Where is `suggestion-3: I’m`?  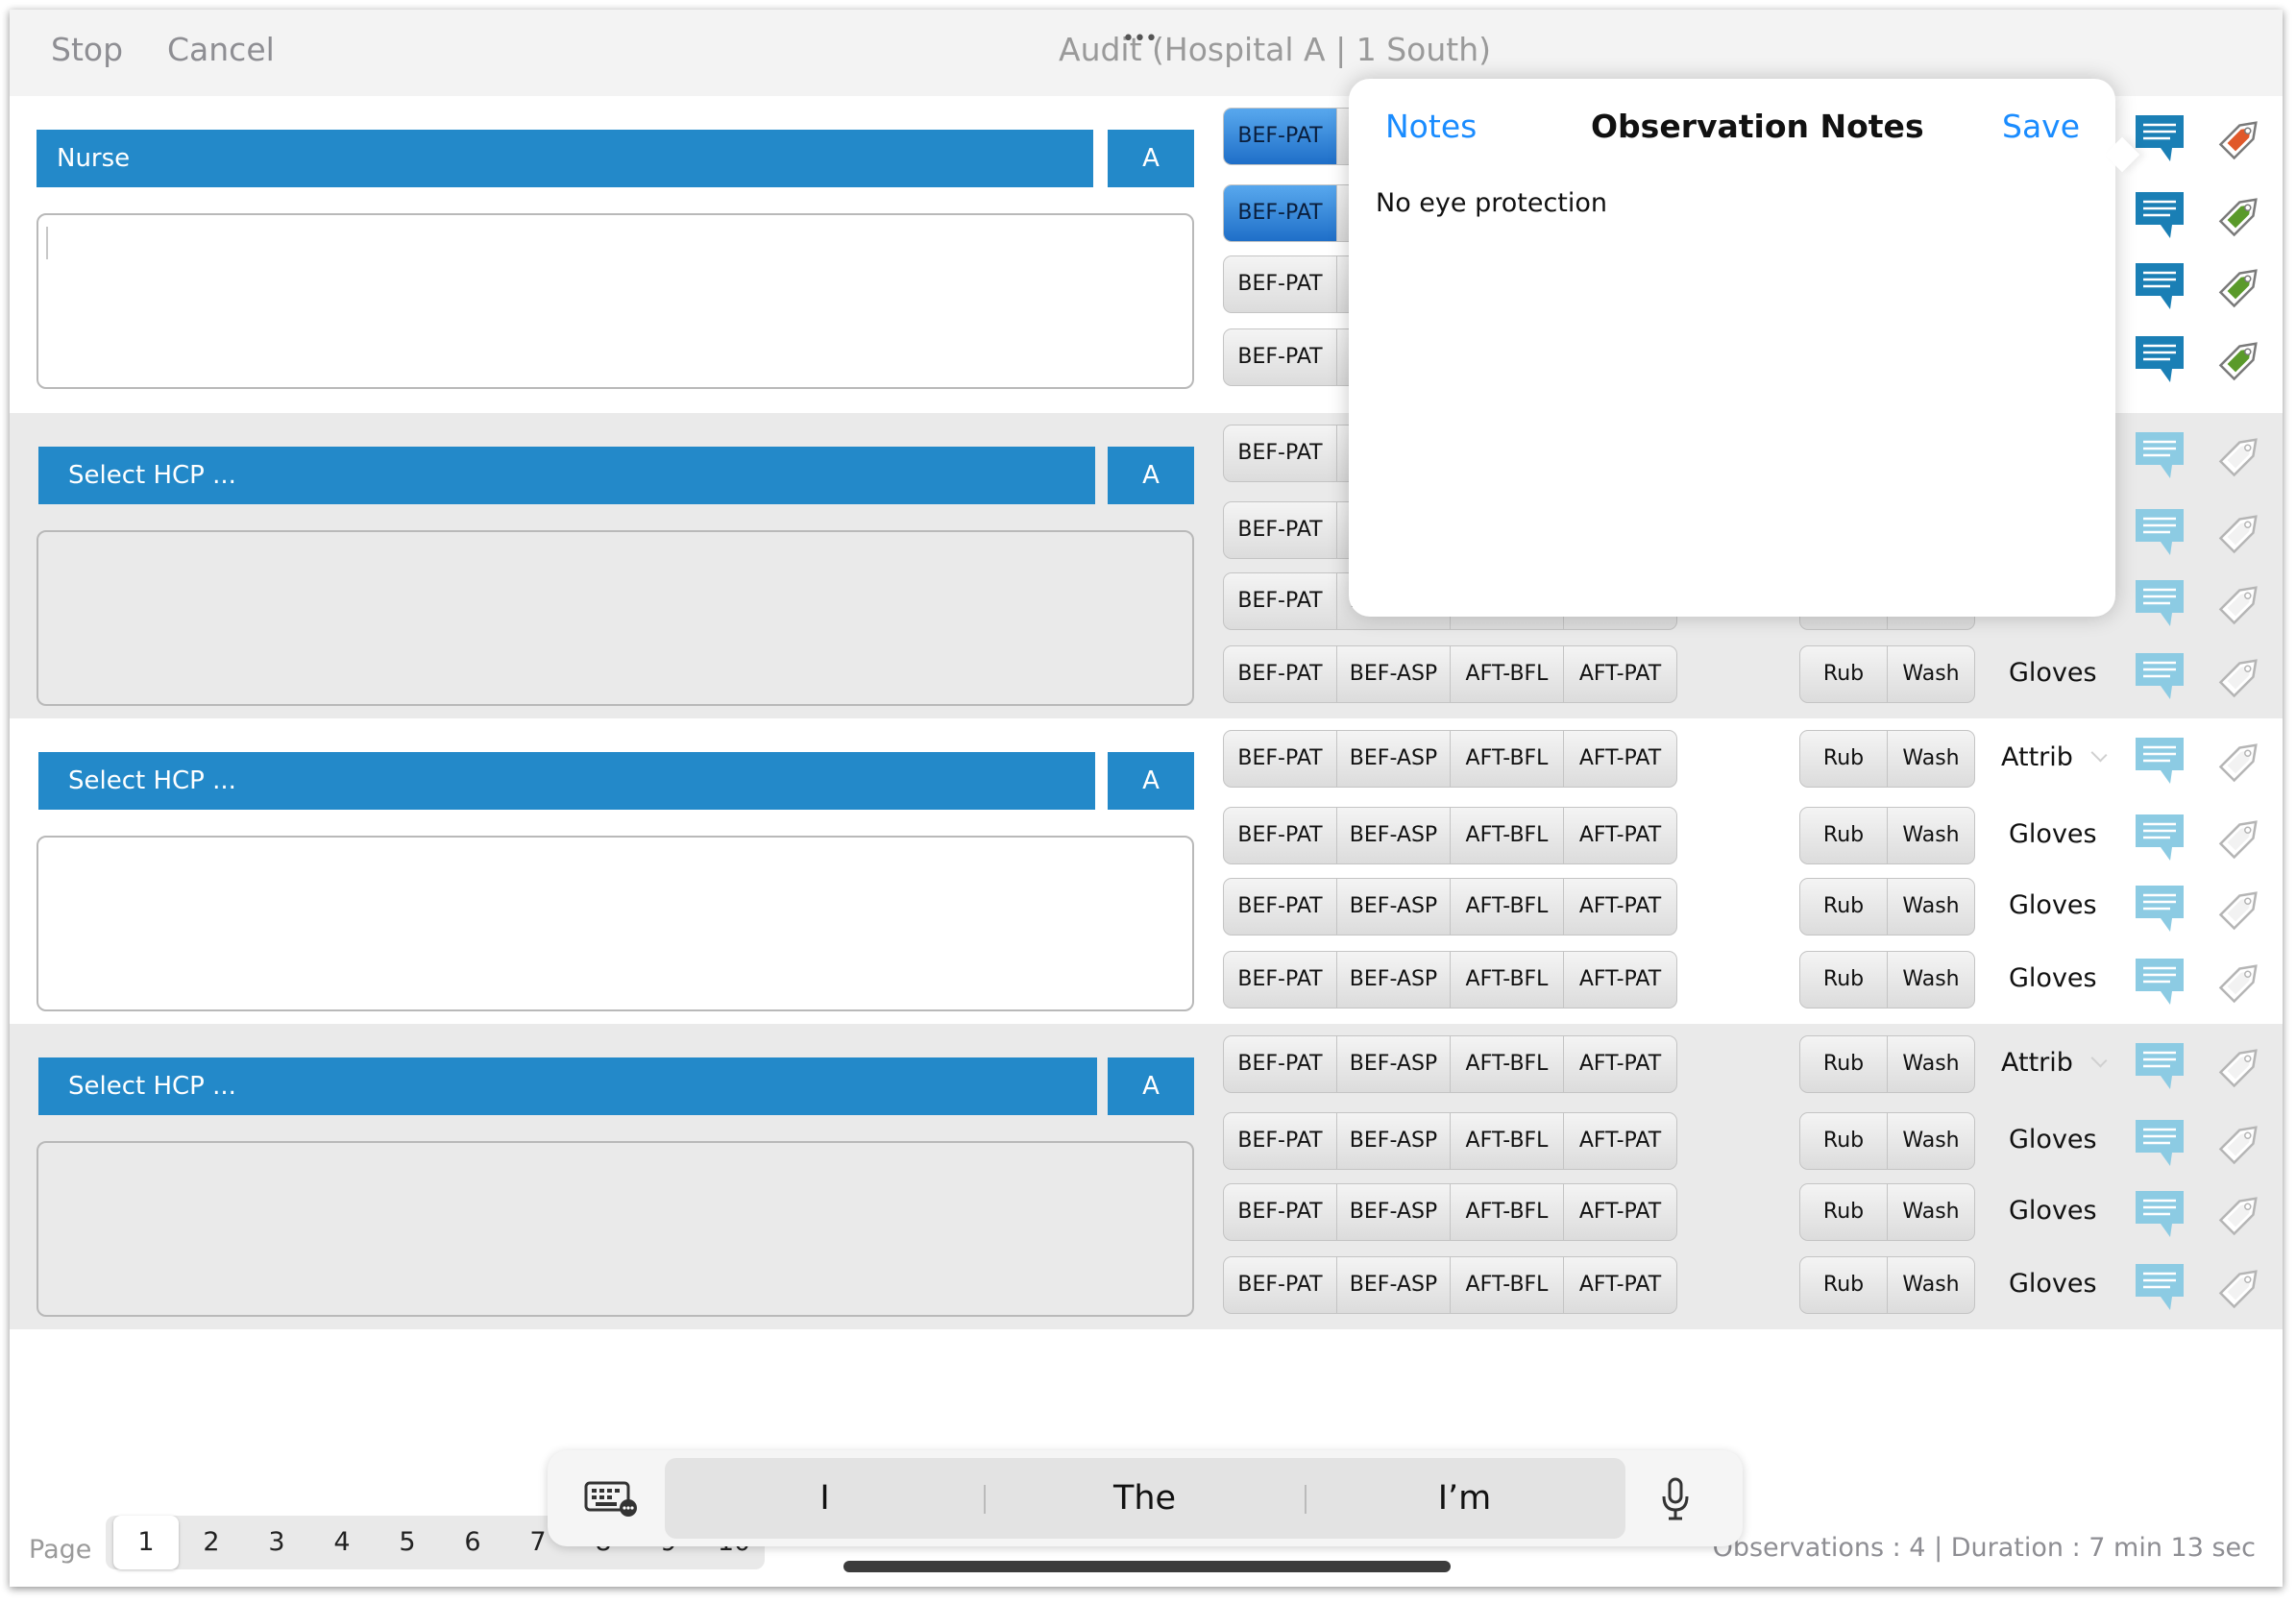
suggestion-3: I’m is located at coordinates (1464, 1498).